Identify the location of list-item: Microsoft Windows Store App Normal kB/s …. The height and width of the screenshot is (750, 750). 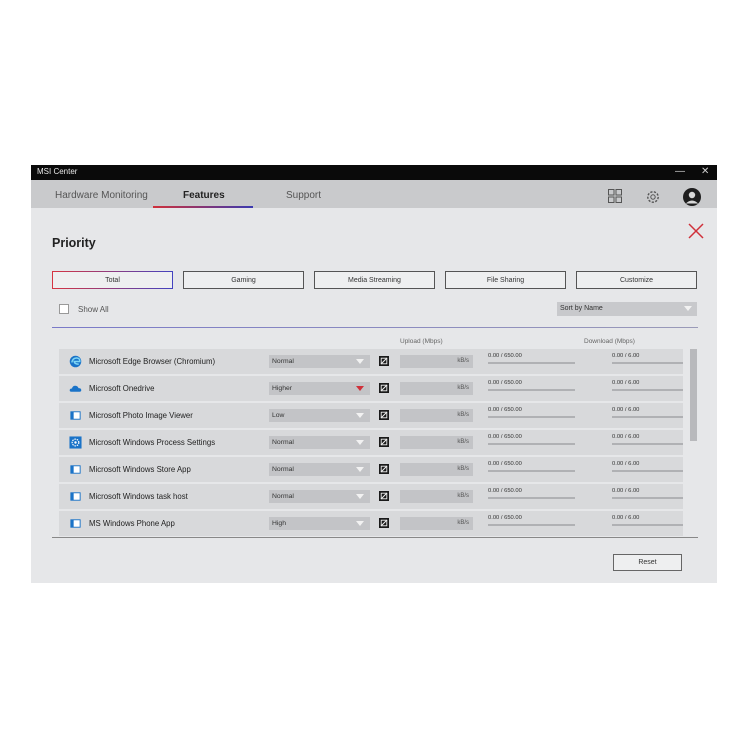
(371, 469).